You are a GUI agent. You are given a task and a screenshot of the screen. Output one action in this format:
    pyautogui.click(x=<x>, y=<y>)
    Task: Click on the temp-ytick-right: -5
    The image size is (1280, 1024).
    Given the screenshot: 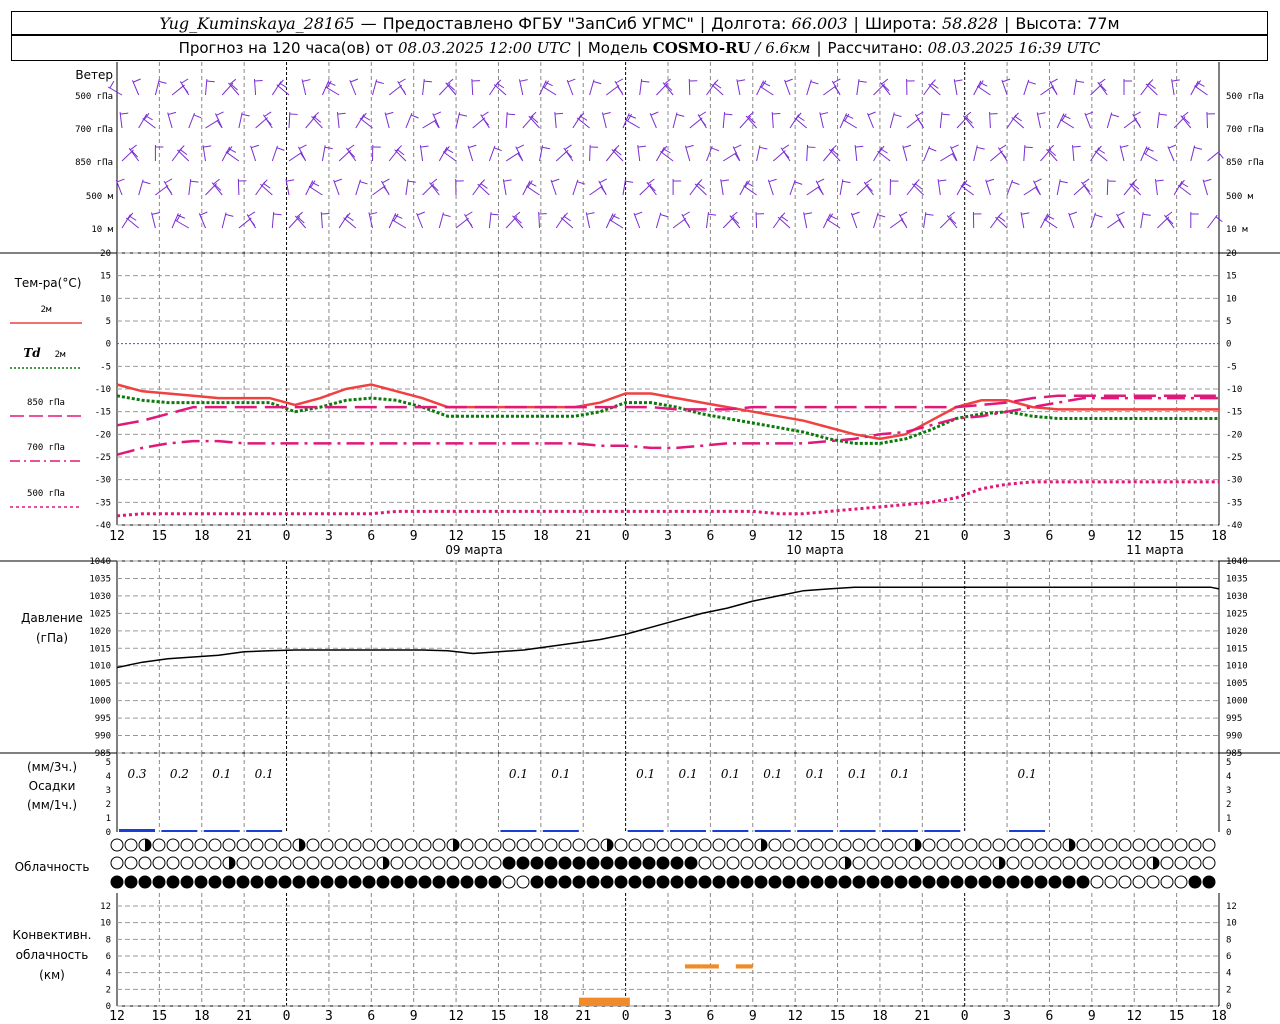 What is the action you would take?
    pyautogui.click(x=1231, y=367)
    